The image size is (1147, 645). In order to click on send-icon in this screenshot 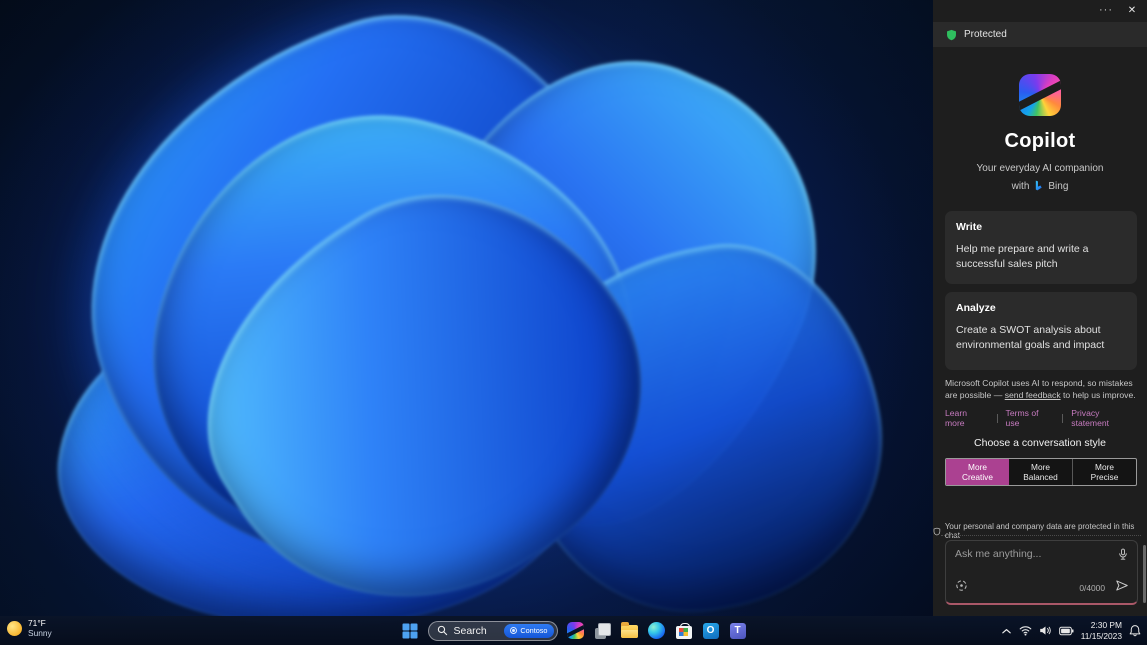, I will do `click(1122, 585)`.